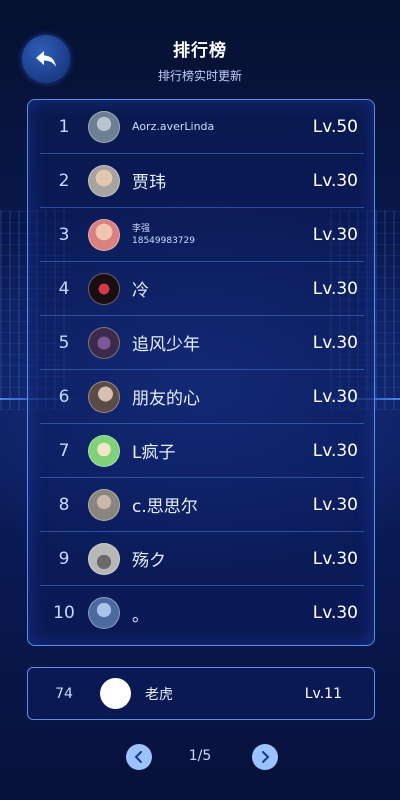 The image size is (400, 800). What do you see at coordinates (140, 291) in the screenshot?
I see `player-name: 冷` at bounding box center [140, 291].